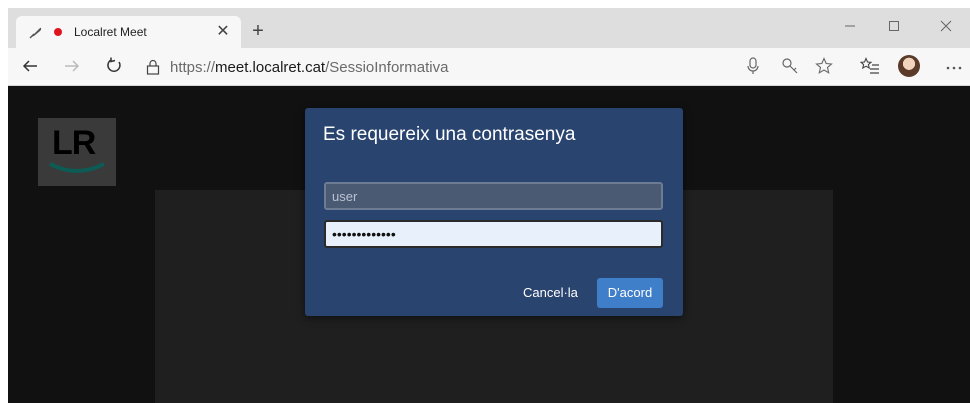 The height and width of the screenshot is (403, 970). I want to click on profile-avatar, so click(909, 66).